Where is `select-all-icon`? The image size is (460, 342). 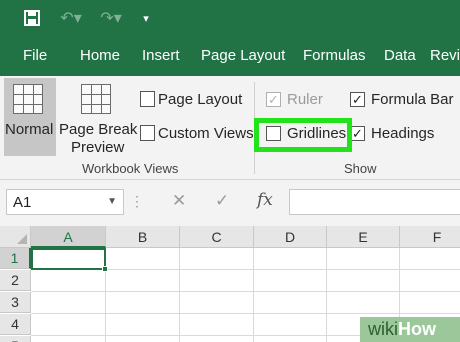
select-all-icon is located at coordinates (22, 239).